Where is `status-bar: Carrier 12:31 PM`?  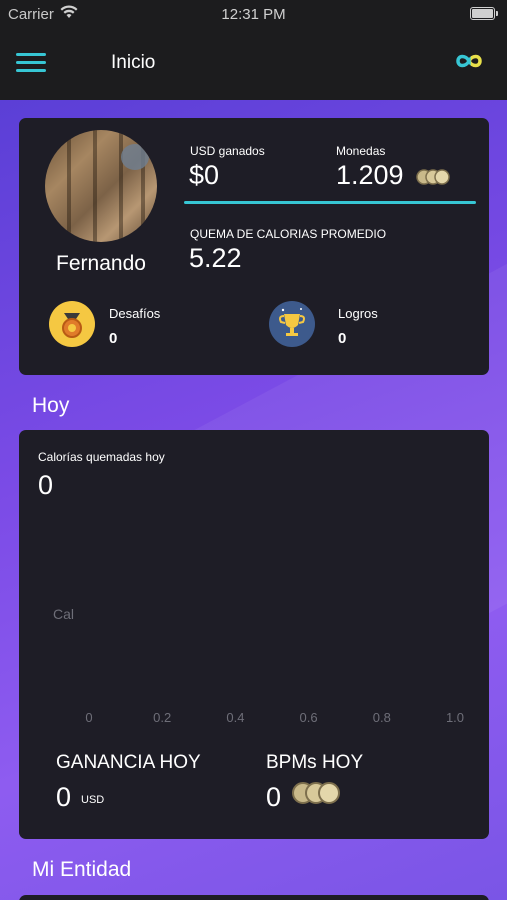 status-bar: Carrier 12:31 PM is located at coordinates (253, 14).